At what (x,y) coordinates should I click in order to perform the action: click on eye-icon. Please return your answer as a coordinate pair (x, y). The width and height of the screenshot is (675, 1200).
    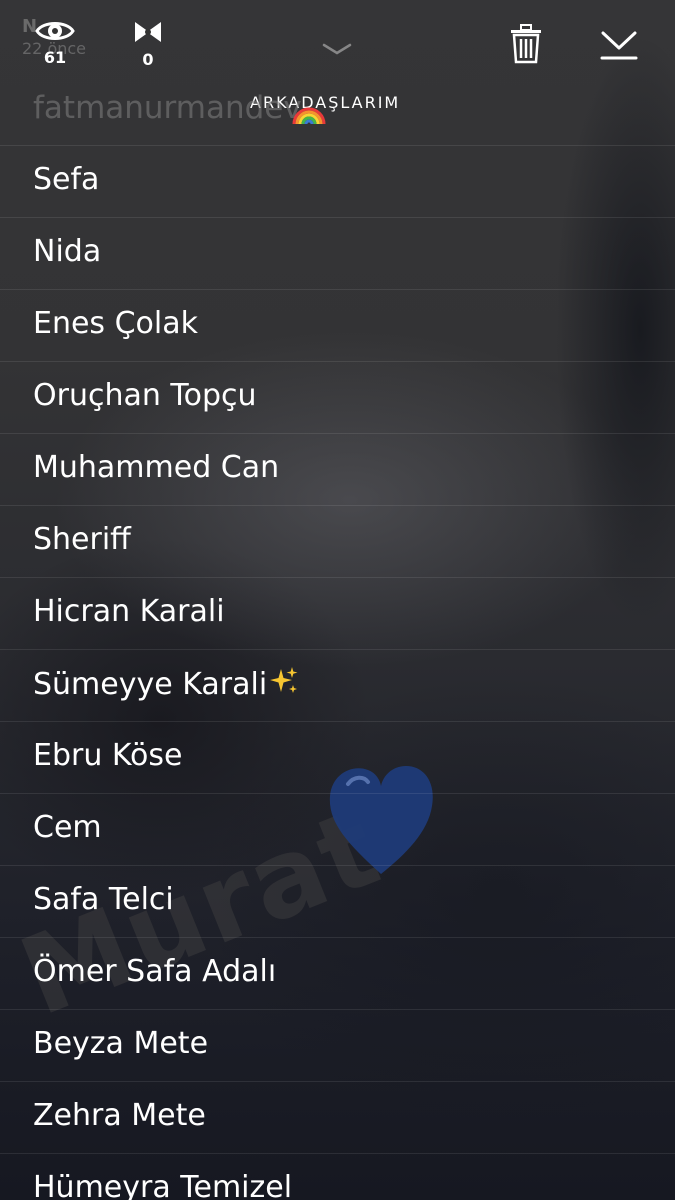
    Looking at the image, I should click on (55, 31).